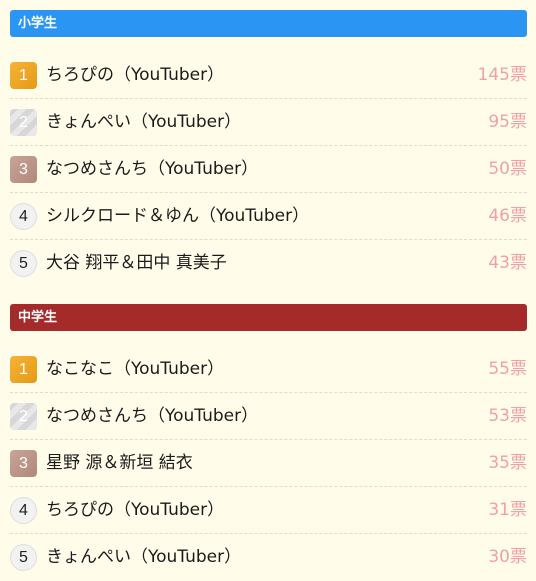 This screenshot has height=581, width=536. What do you see at coordinates (507, 510) in the screenshot?
I see `ranking-votes: 31票` at bounding box center [507, 510].